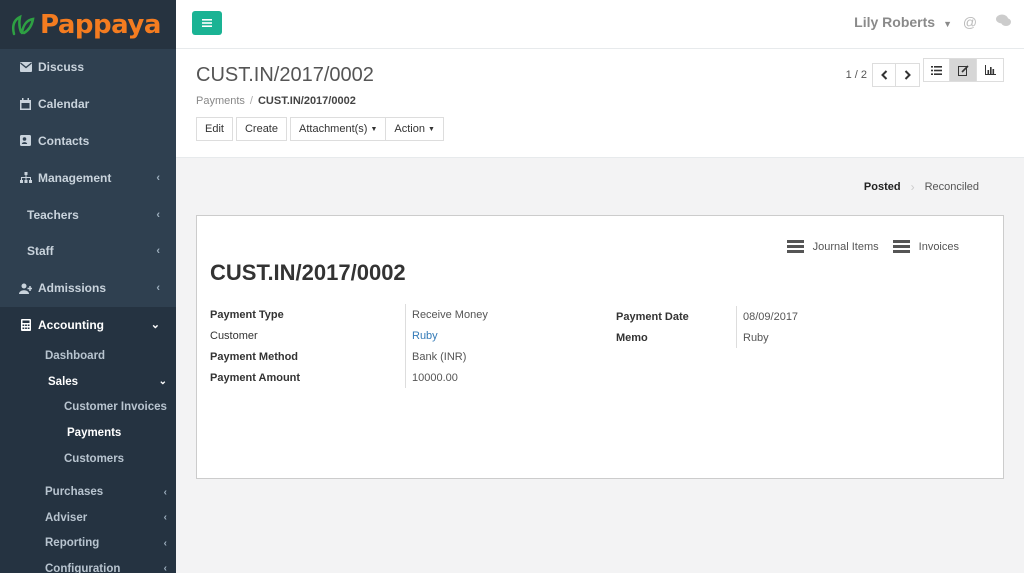 This screenshot has height=573, width=1024. I want to click on list-icon, so click(936, 70).